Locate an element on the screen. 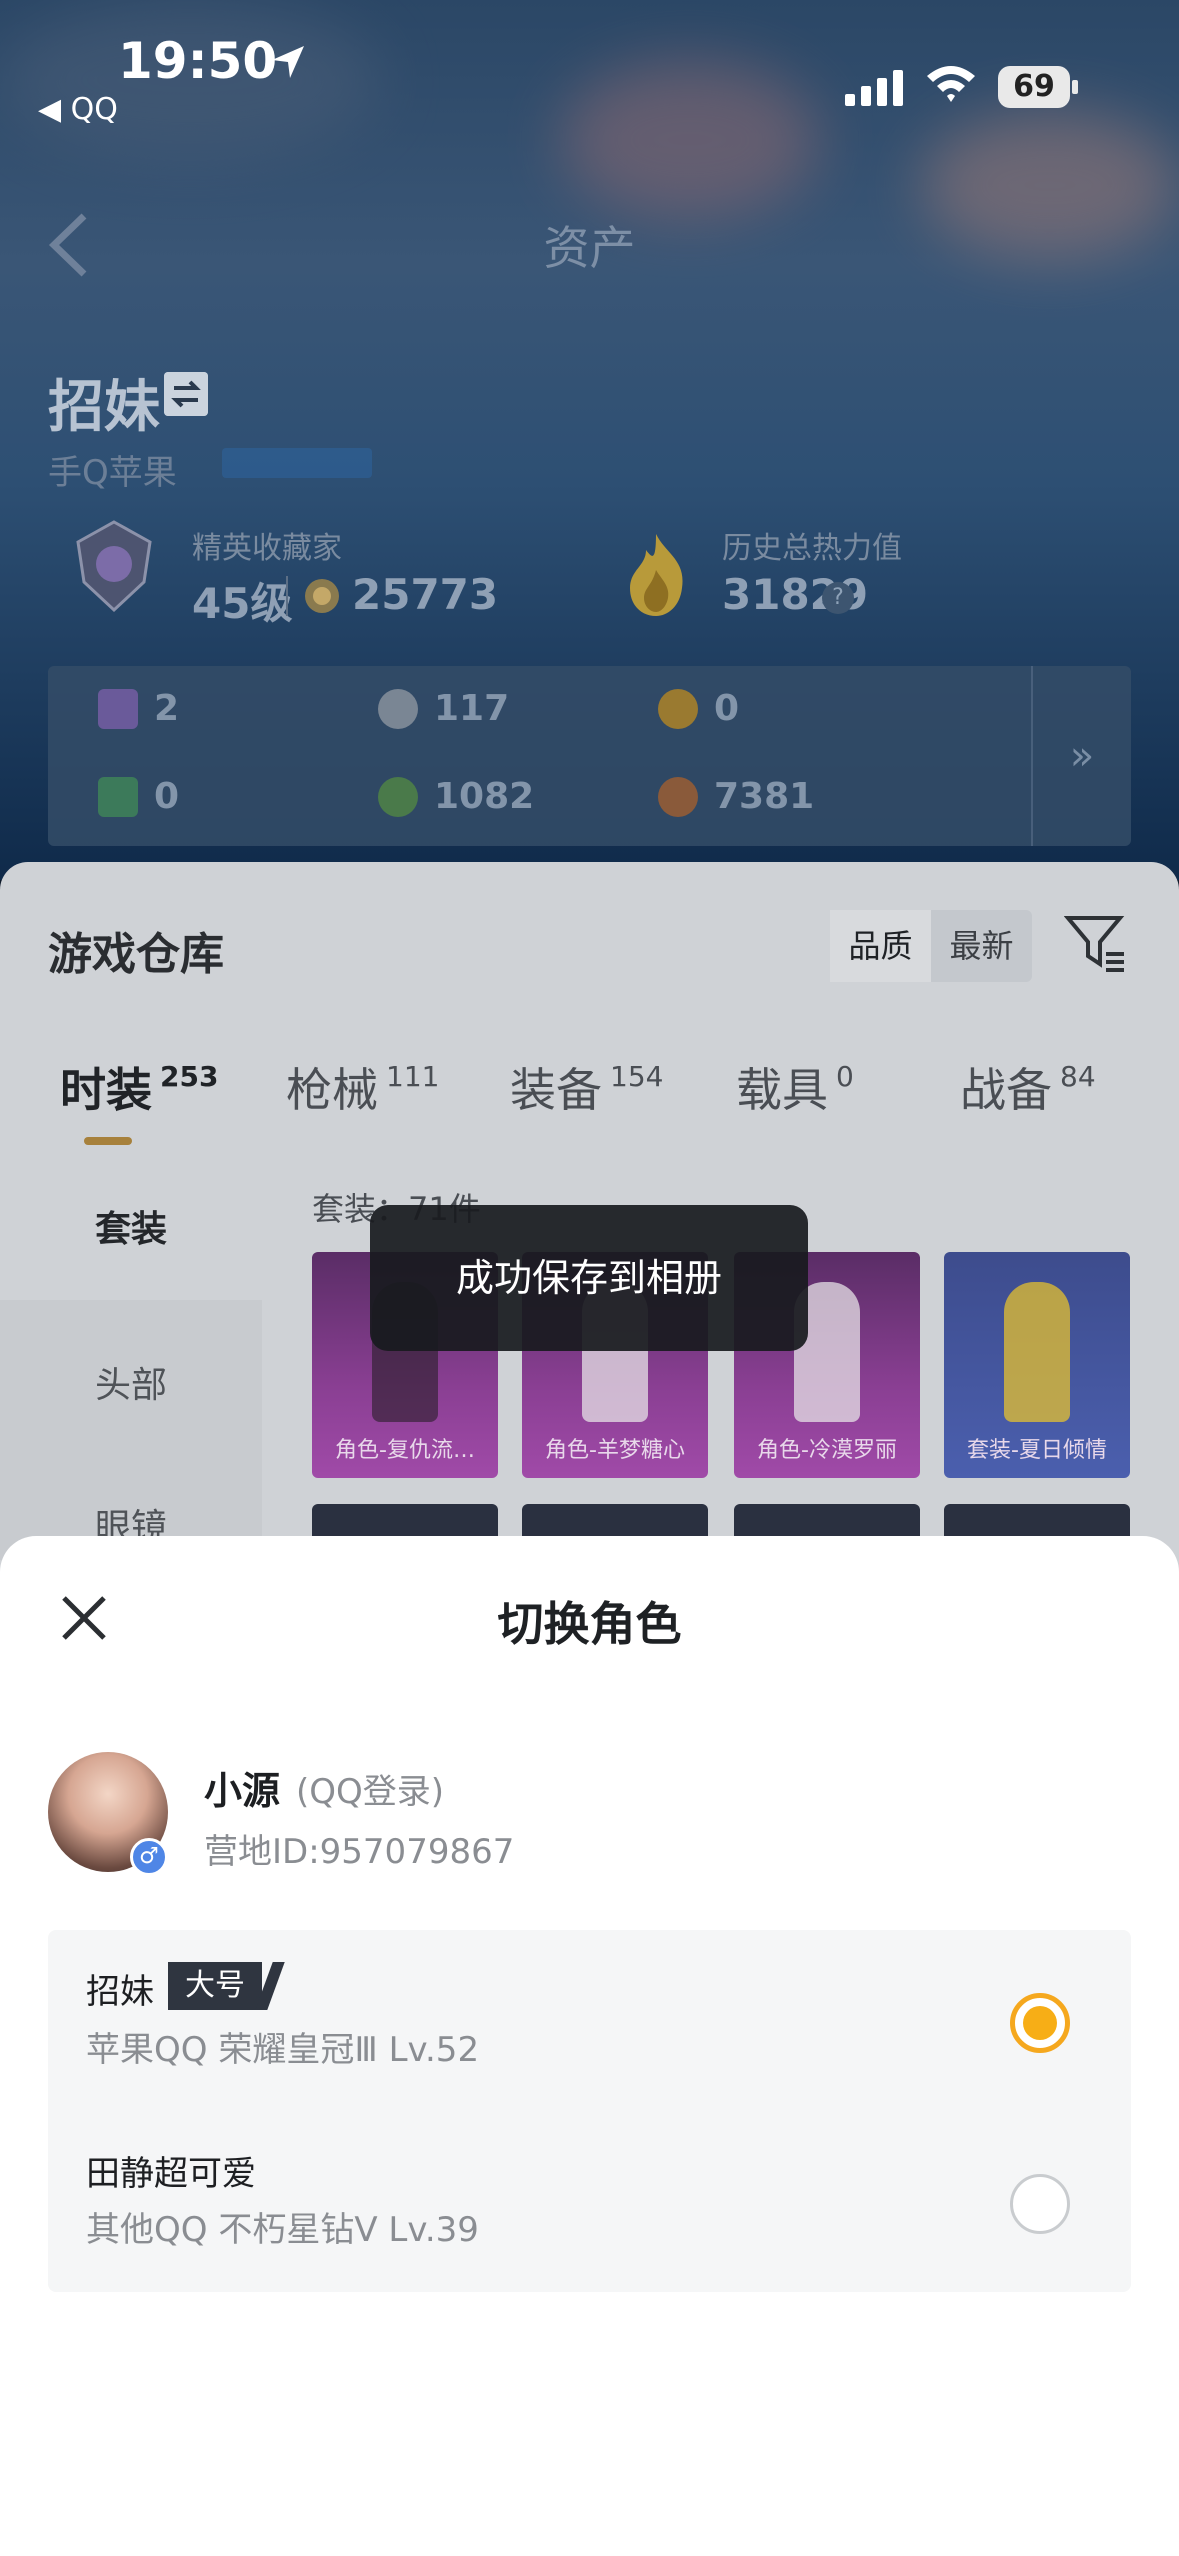 This screenshot has width=1179, height=2556. filter-icon is located at coordinates (1096, 944).